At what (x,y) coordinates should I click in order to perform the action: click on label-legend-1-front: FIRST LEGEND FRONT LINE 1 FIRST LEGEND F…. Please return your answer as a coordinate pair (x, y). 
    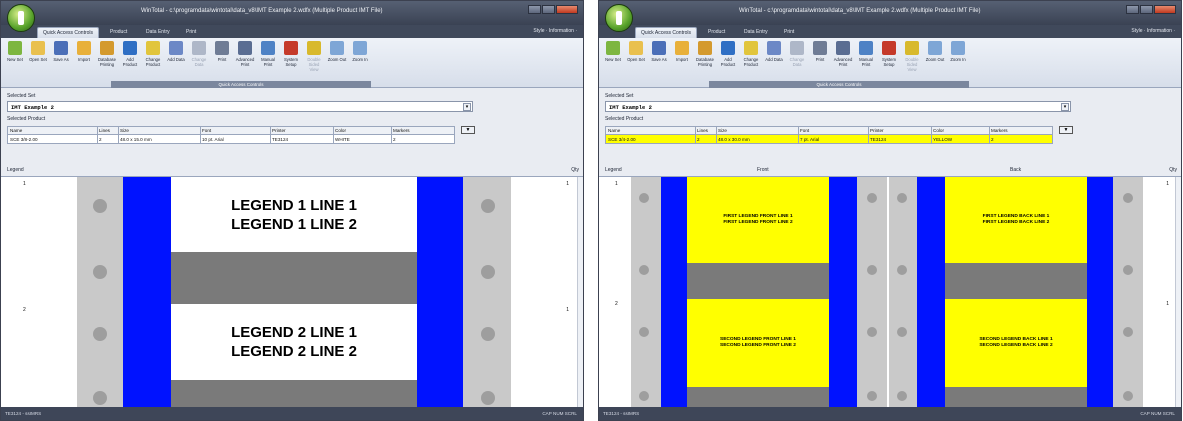
    Looking at the image, I should click on (758, 220).